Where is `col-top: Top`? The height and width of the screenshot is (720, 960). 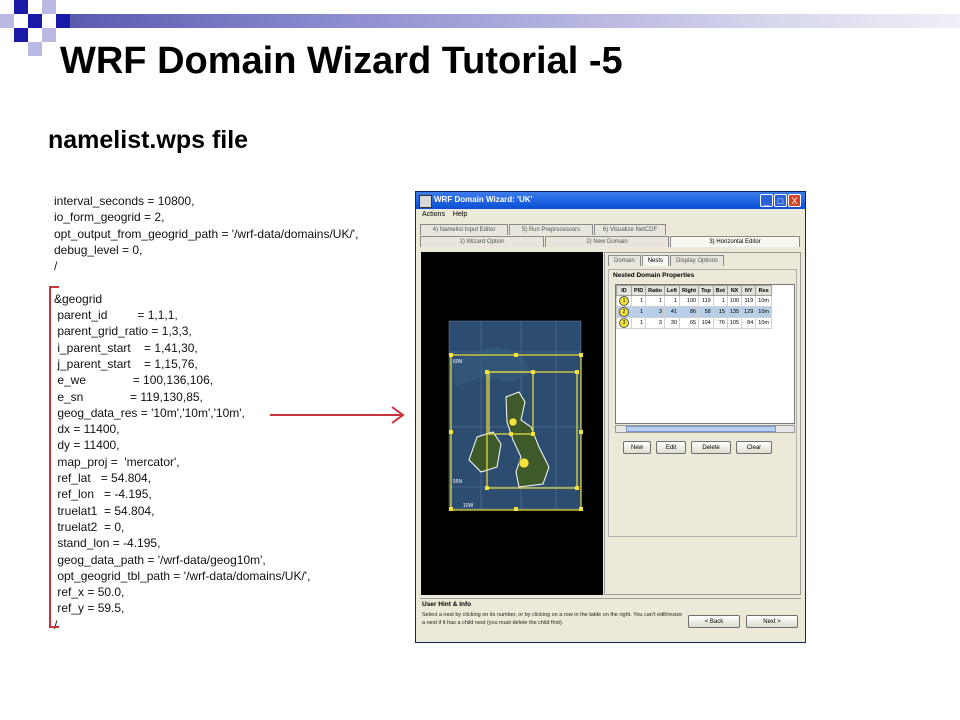
col-top: Top is located at coordinates (706, 290).